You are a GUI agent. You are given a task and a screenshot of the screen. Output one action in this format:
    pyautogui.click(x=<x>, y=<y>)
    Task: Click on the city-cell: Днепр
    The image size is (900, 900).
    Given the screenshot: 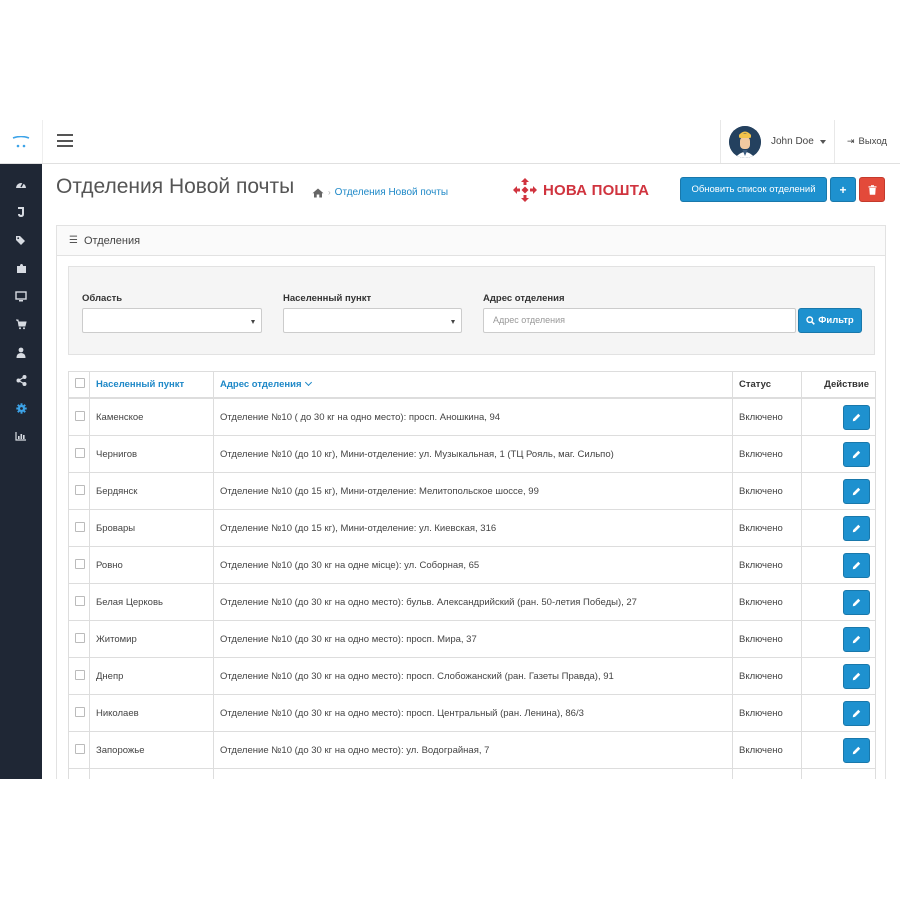 What is the action you would take?
    pyautogui.click(x=151, y=676)
    